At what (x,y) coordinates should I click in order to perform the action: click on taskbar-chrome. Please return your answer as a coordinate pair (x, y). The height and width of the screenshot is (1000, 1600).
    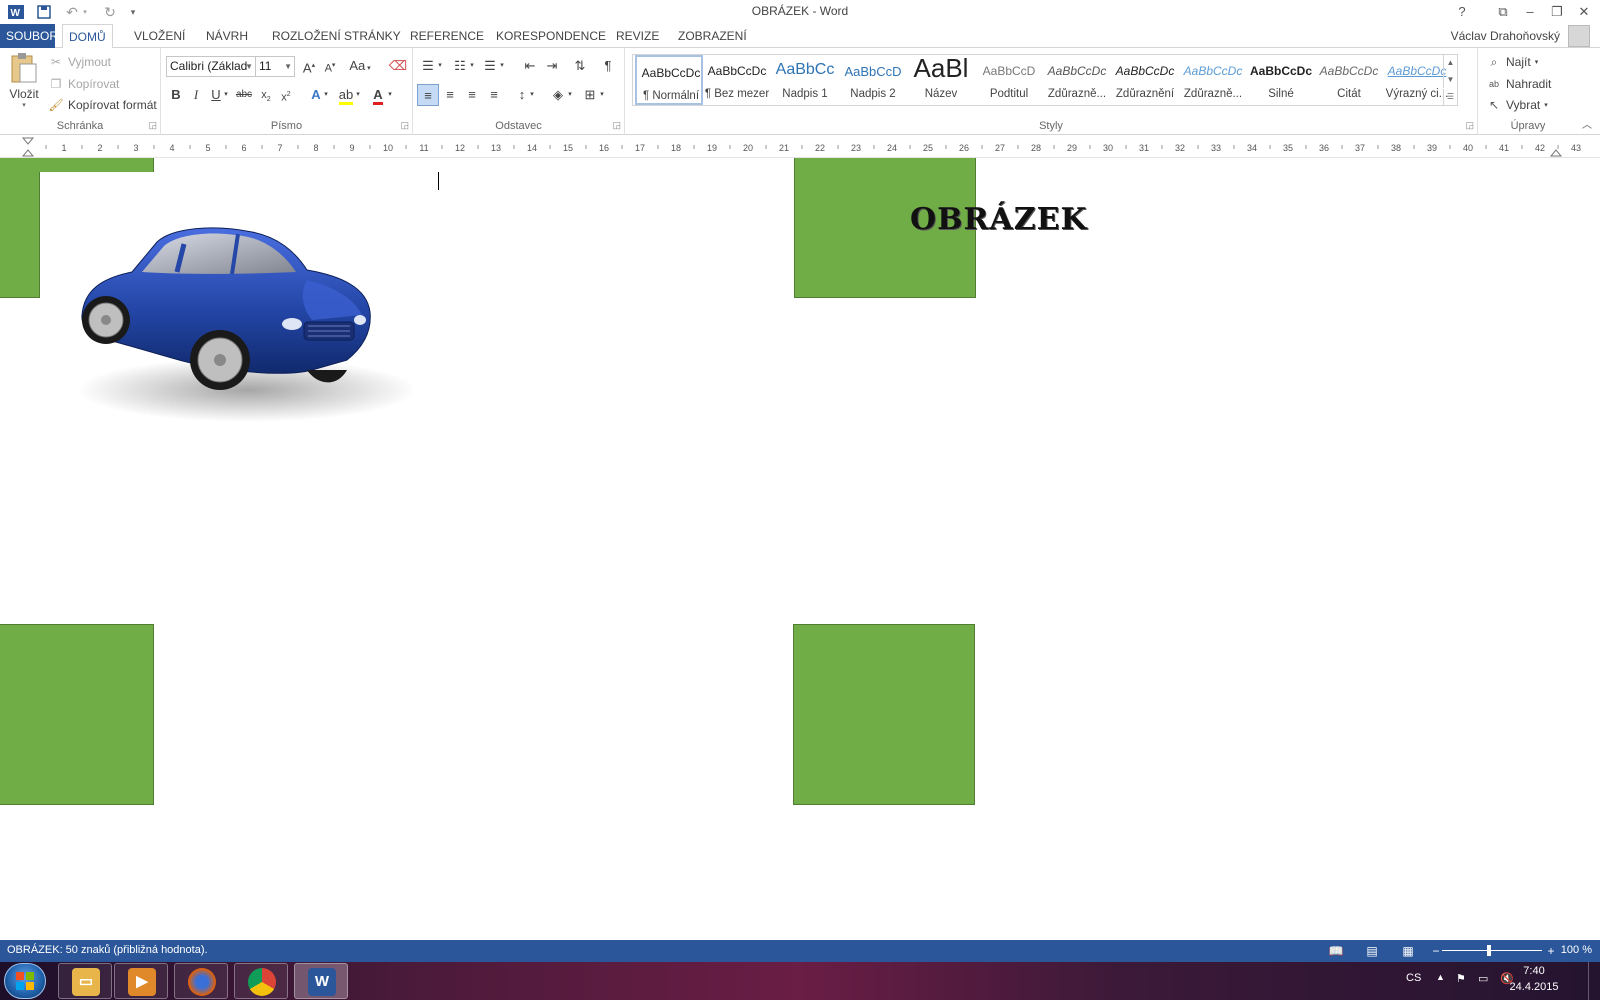
    Looking at the image, I should click on (261, 981).